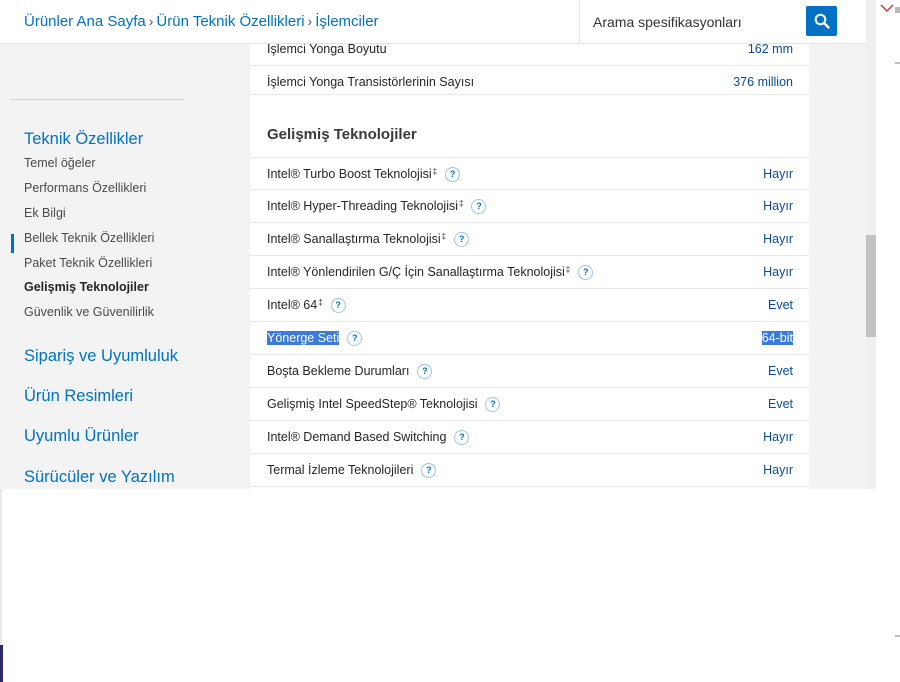 The height and width of the screenshot is (682, 900). I want to click on spec-row: Termal İzleme Teknolojileri? Hayır, so click(529, 470).